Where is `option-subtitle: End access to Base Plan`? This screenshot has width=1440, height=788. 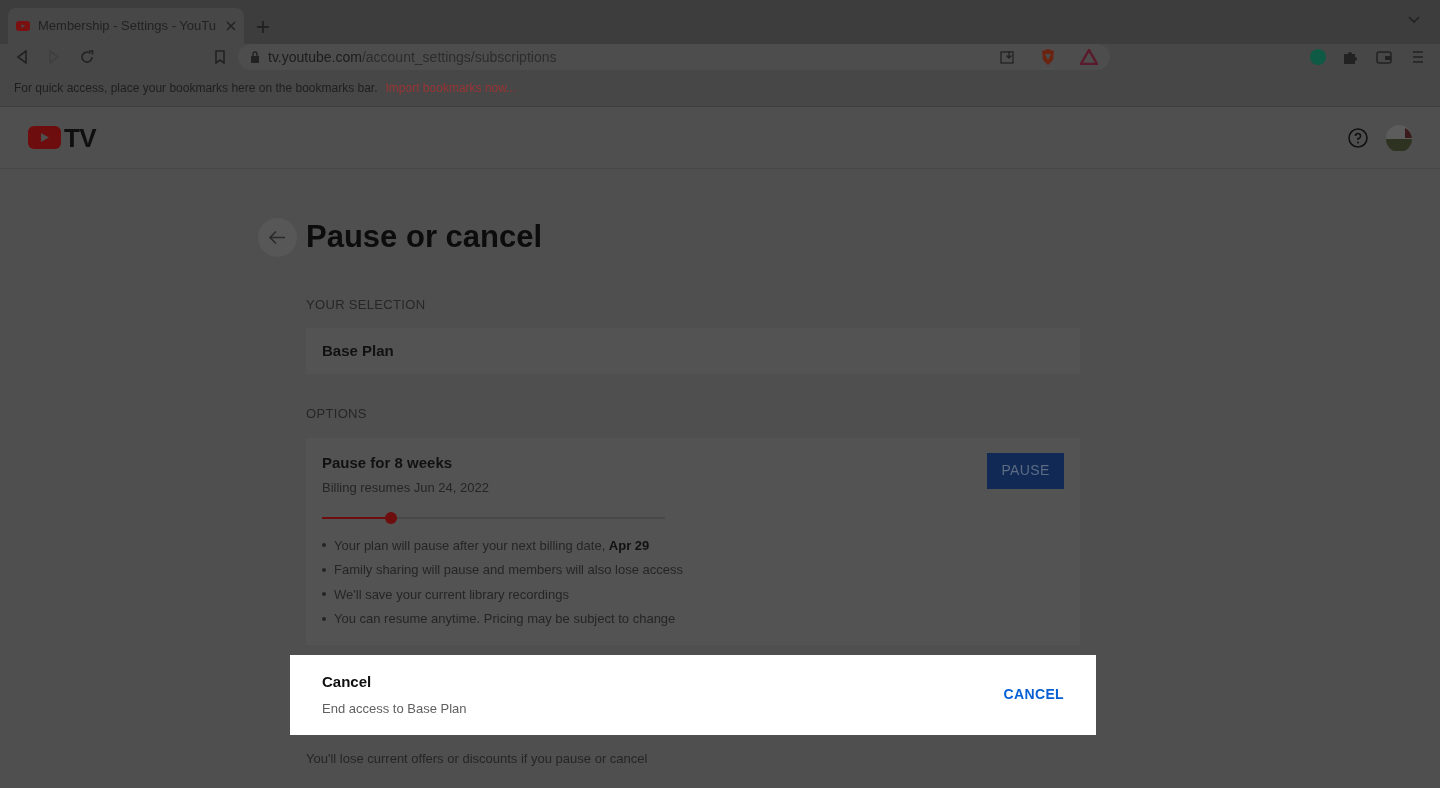 option-subtitle: End access to Base Plan is located at coordinates (395, 708).